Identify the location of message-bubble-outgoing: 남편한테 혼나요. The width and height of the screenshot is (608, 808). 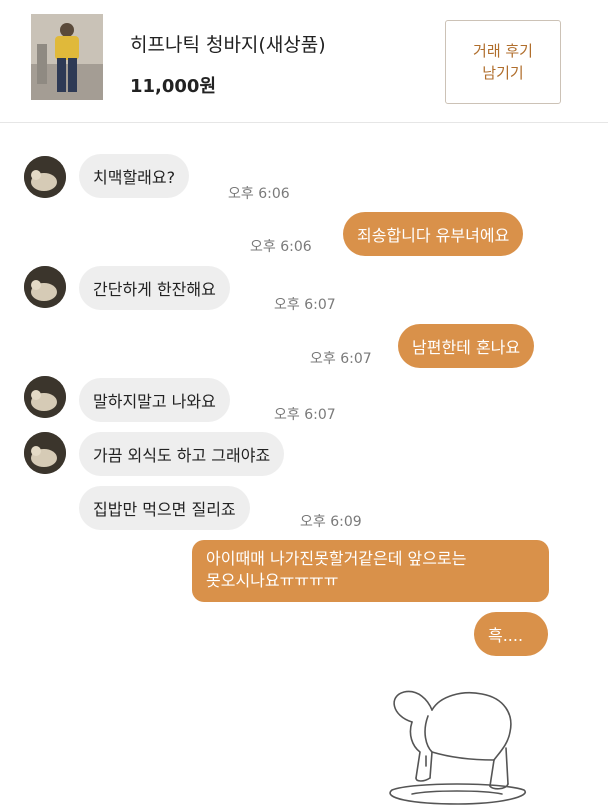
(466, 346).